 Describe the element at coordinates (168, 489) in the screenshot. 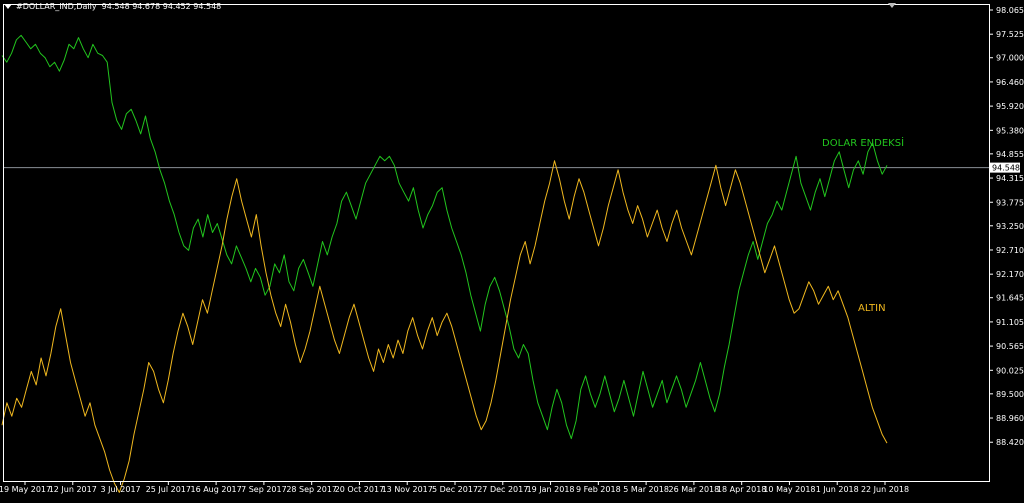

I see `x-tick-label: 25 Jul 2017` at that location.